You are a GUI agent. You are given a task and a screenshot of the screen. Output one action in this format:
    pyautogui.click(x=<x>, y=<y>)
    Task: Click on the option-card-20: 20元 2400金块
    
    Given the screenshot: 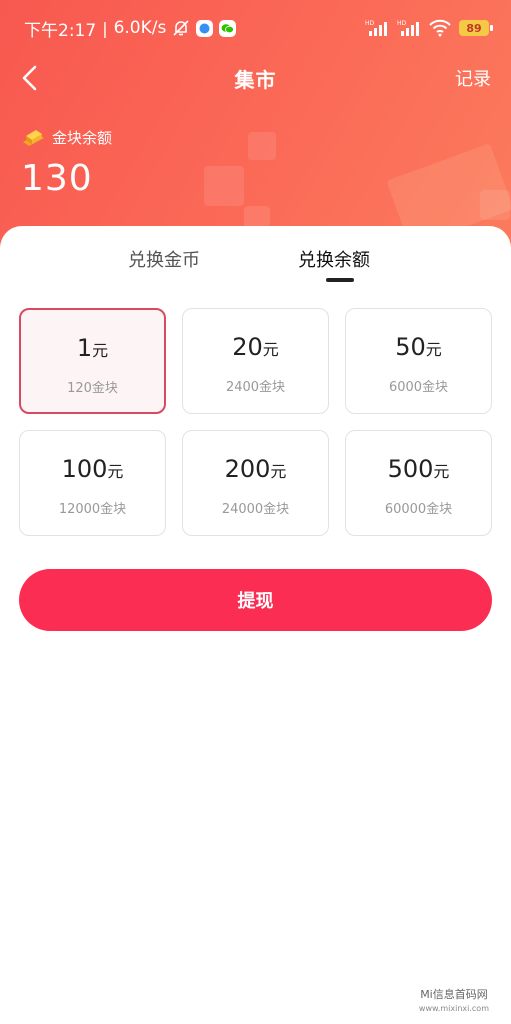 What is the action you would take?
    pyautogui.click(x=255, y=361)
    